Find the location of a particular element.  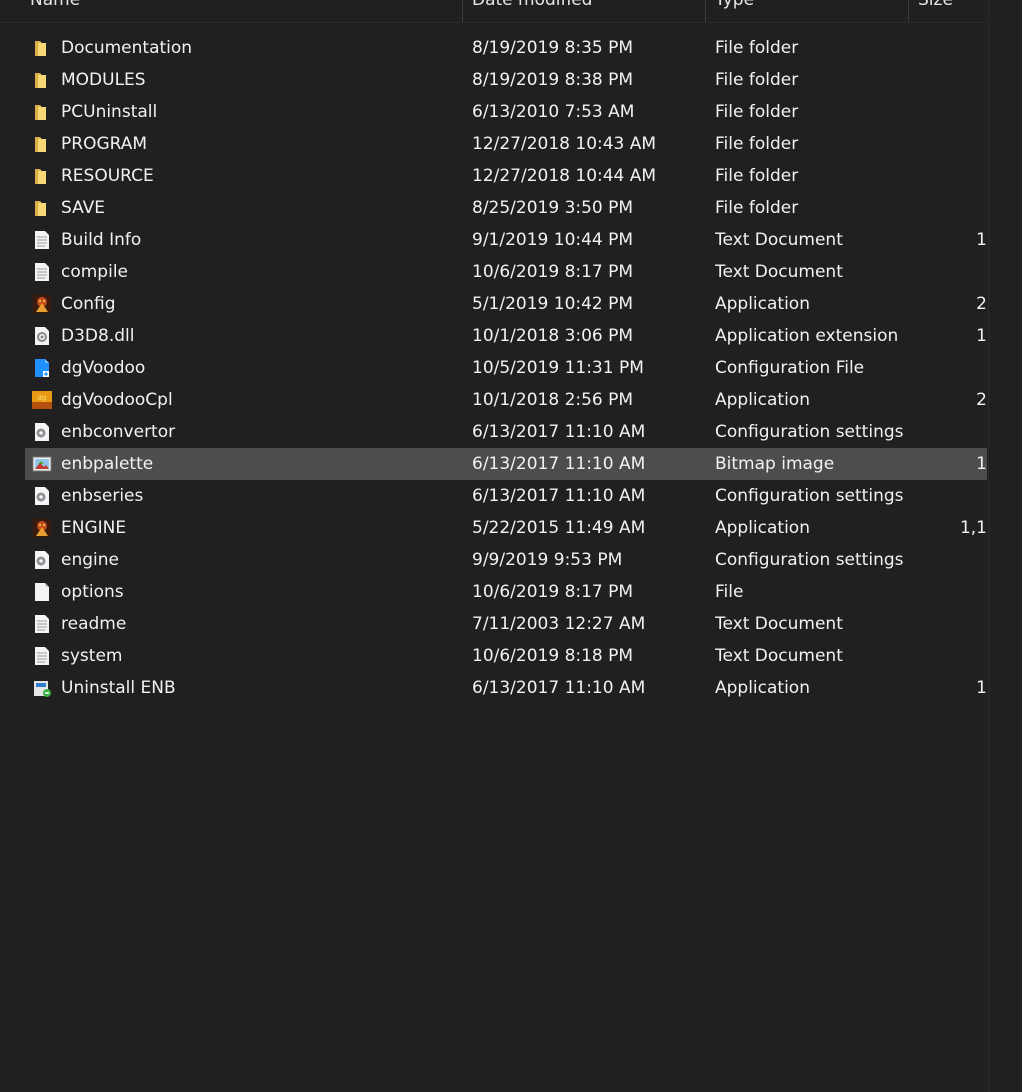

file-name: Uninstall ENB is located at coordinates (118, 688).